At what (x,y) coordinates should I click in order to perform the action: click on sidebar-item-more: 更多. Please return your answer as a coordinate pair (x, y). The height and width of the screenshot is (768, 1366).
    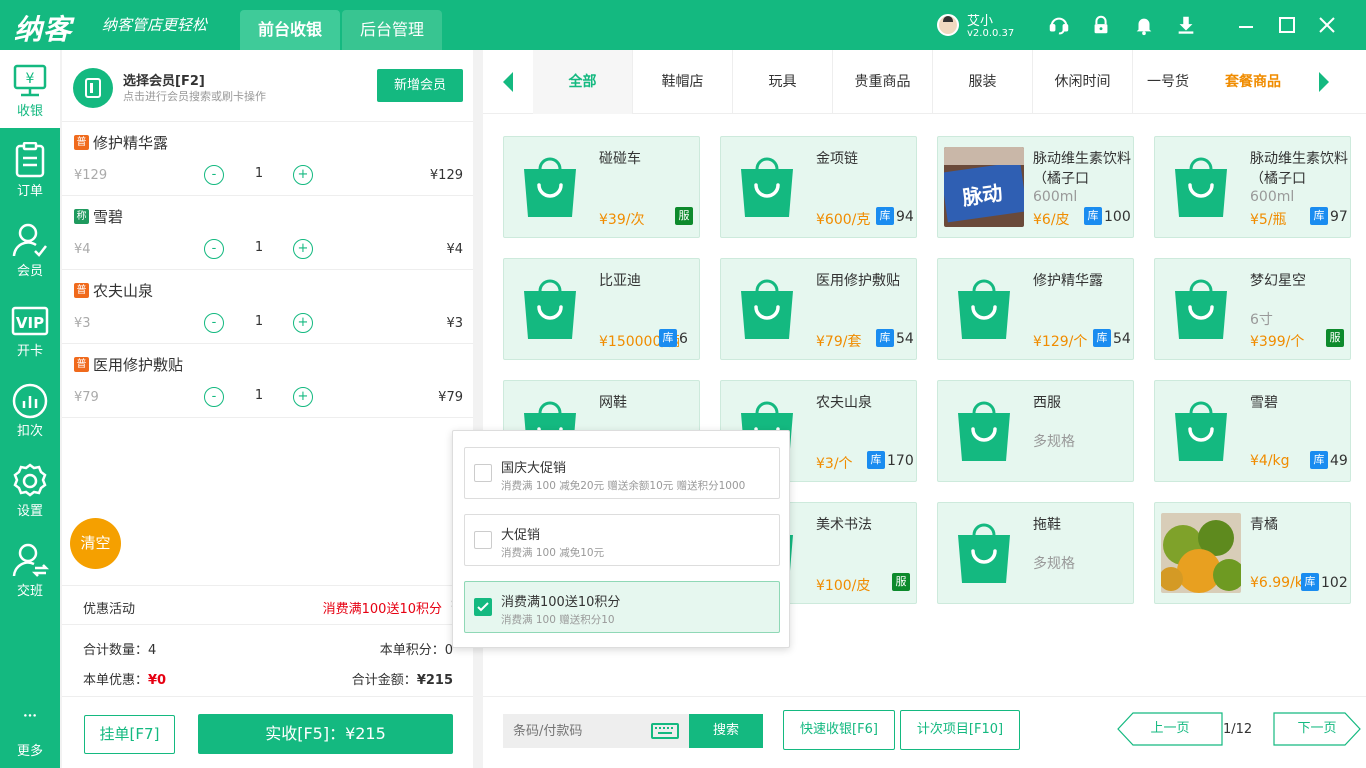
    Looking at the image, I should click on (30, 729).